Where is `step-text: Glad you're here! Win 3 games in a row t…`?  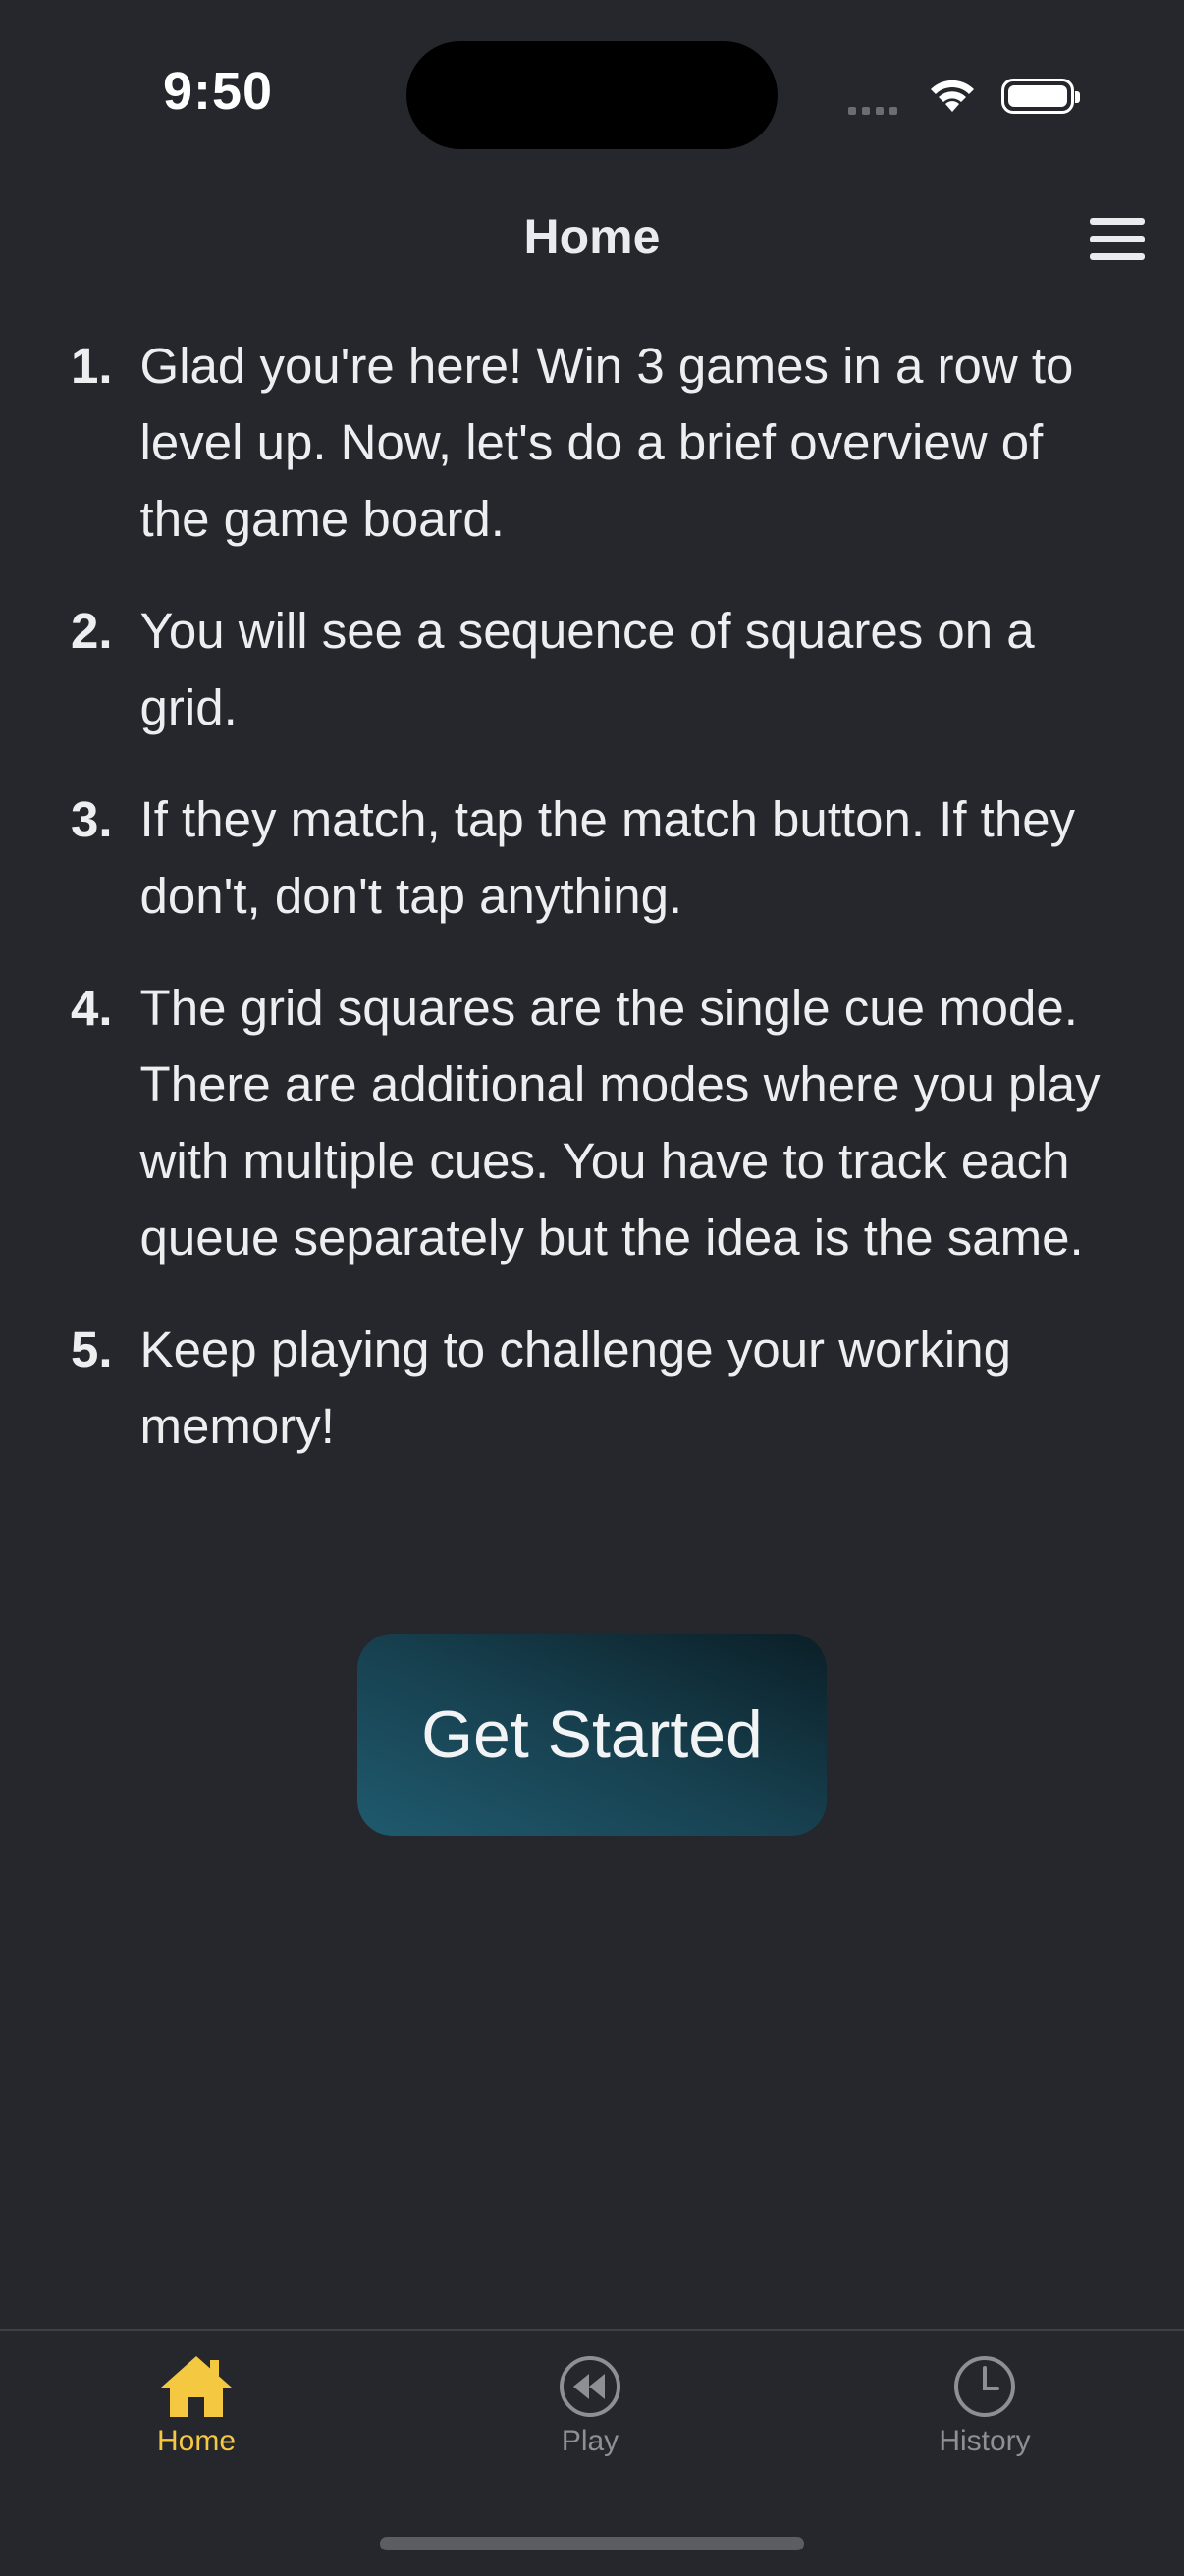 step-text: Glad you're here! Win 3 games in a row t… is located at coordinates (606, 442).